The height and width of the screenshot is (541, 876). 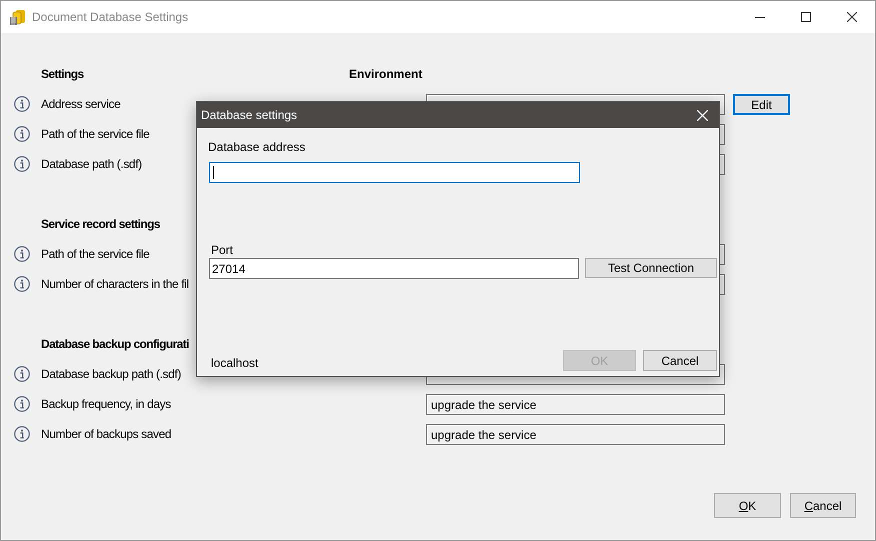 I want to click on window-title: Document Database Settings, so click(x=110, y=17).